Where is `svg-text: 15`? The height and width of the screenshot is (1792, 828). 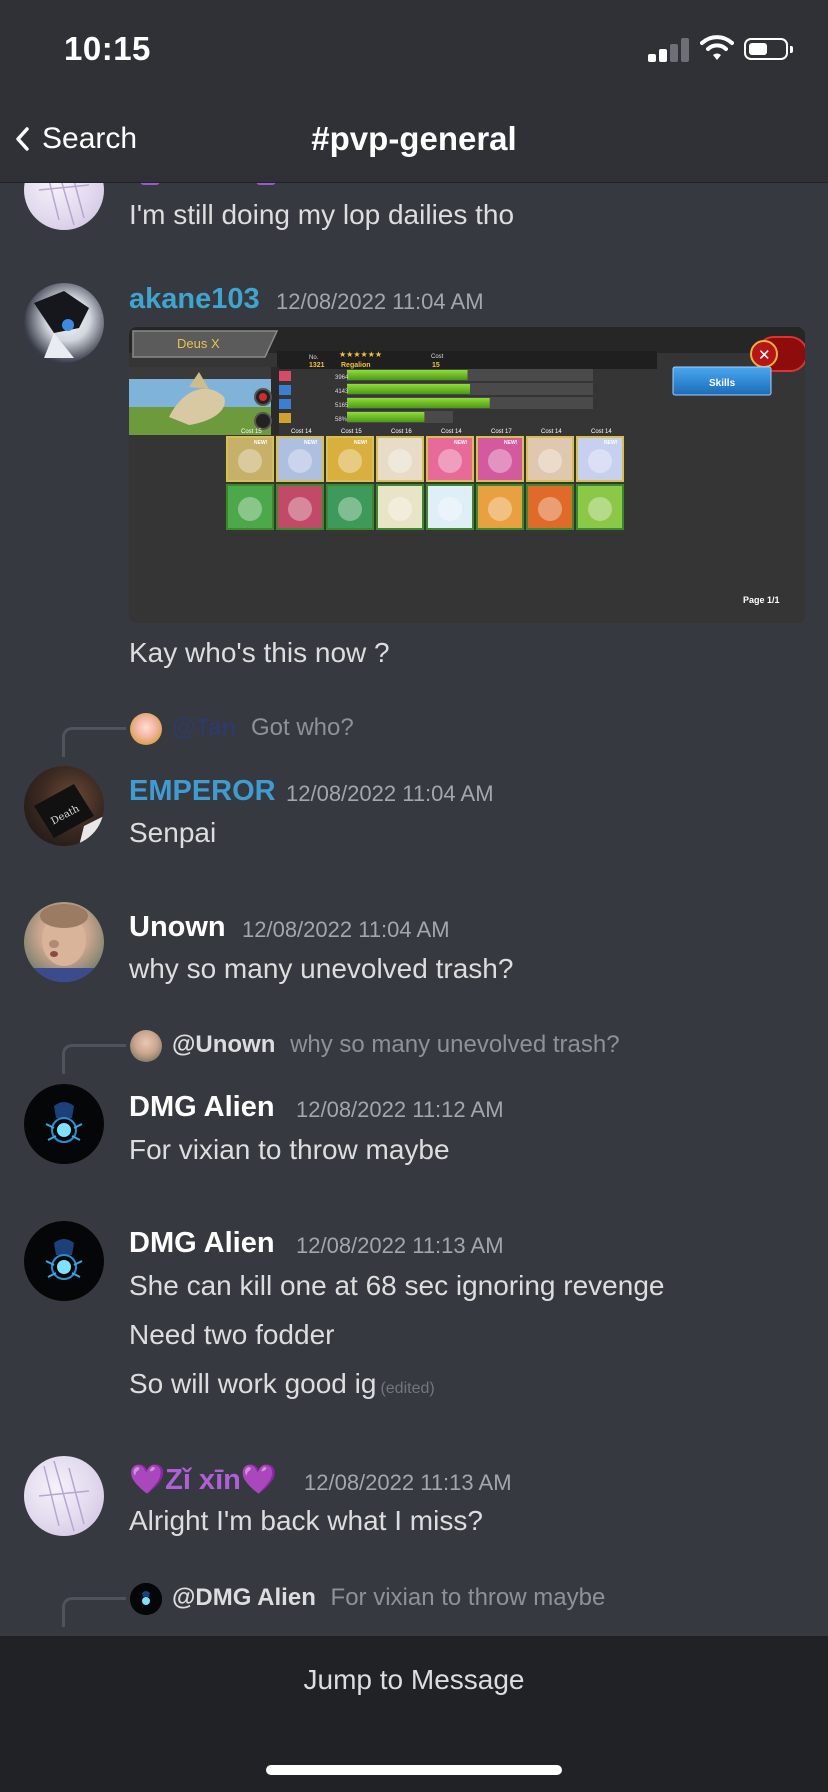
svg-text: 15 is located at coordinates (436, 365).